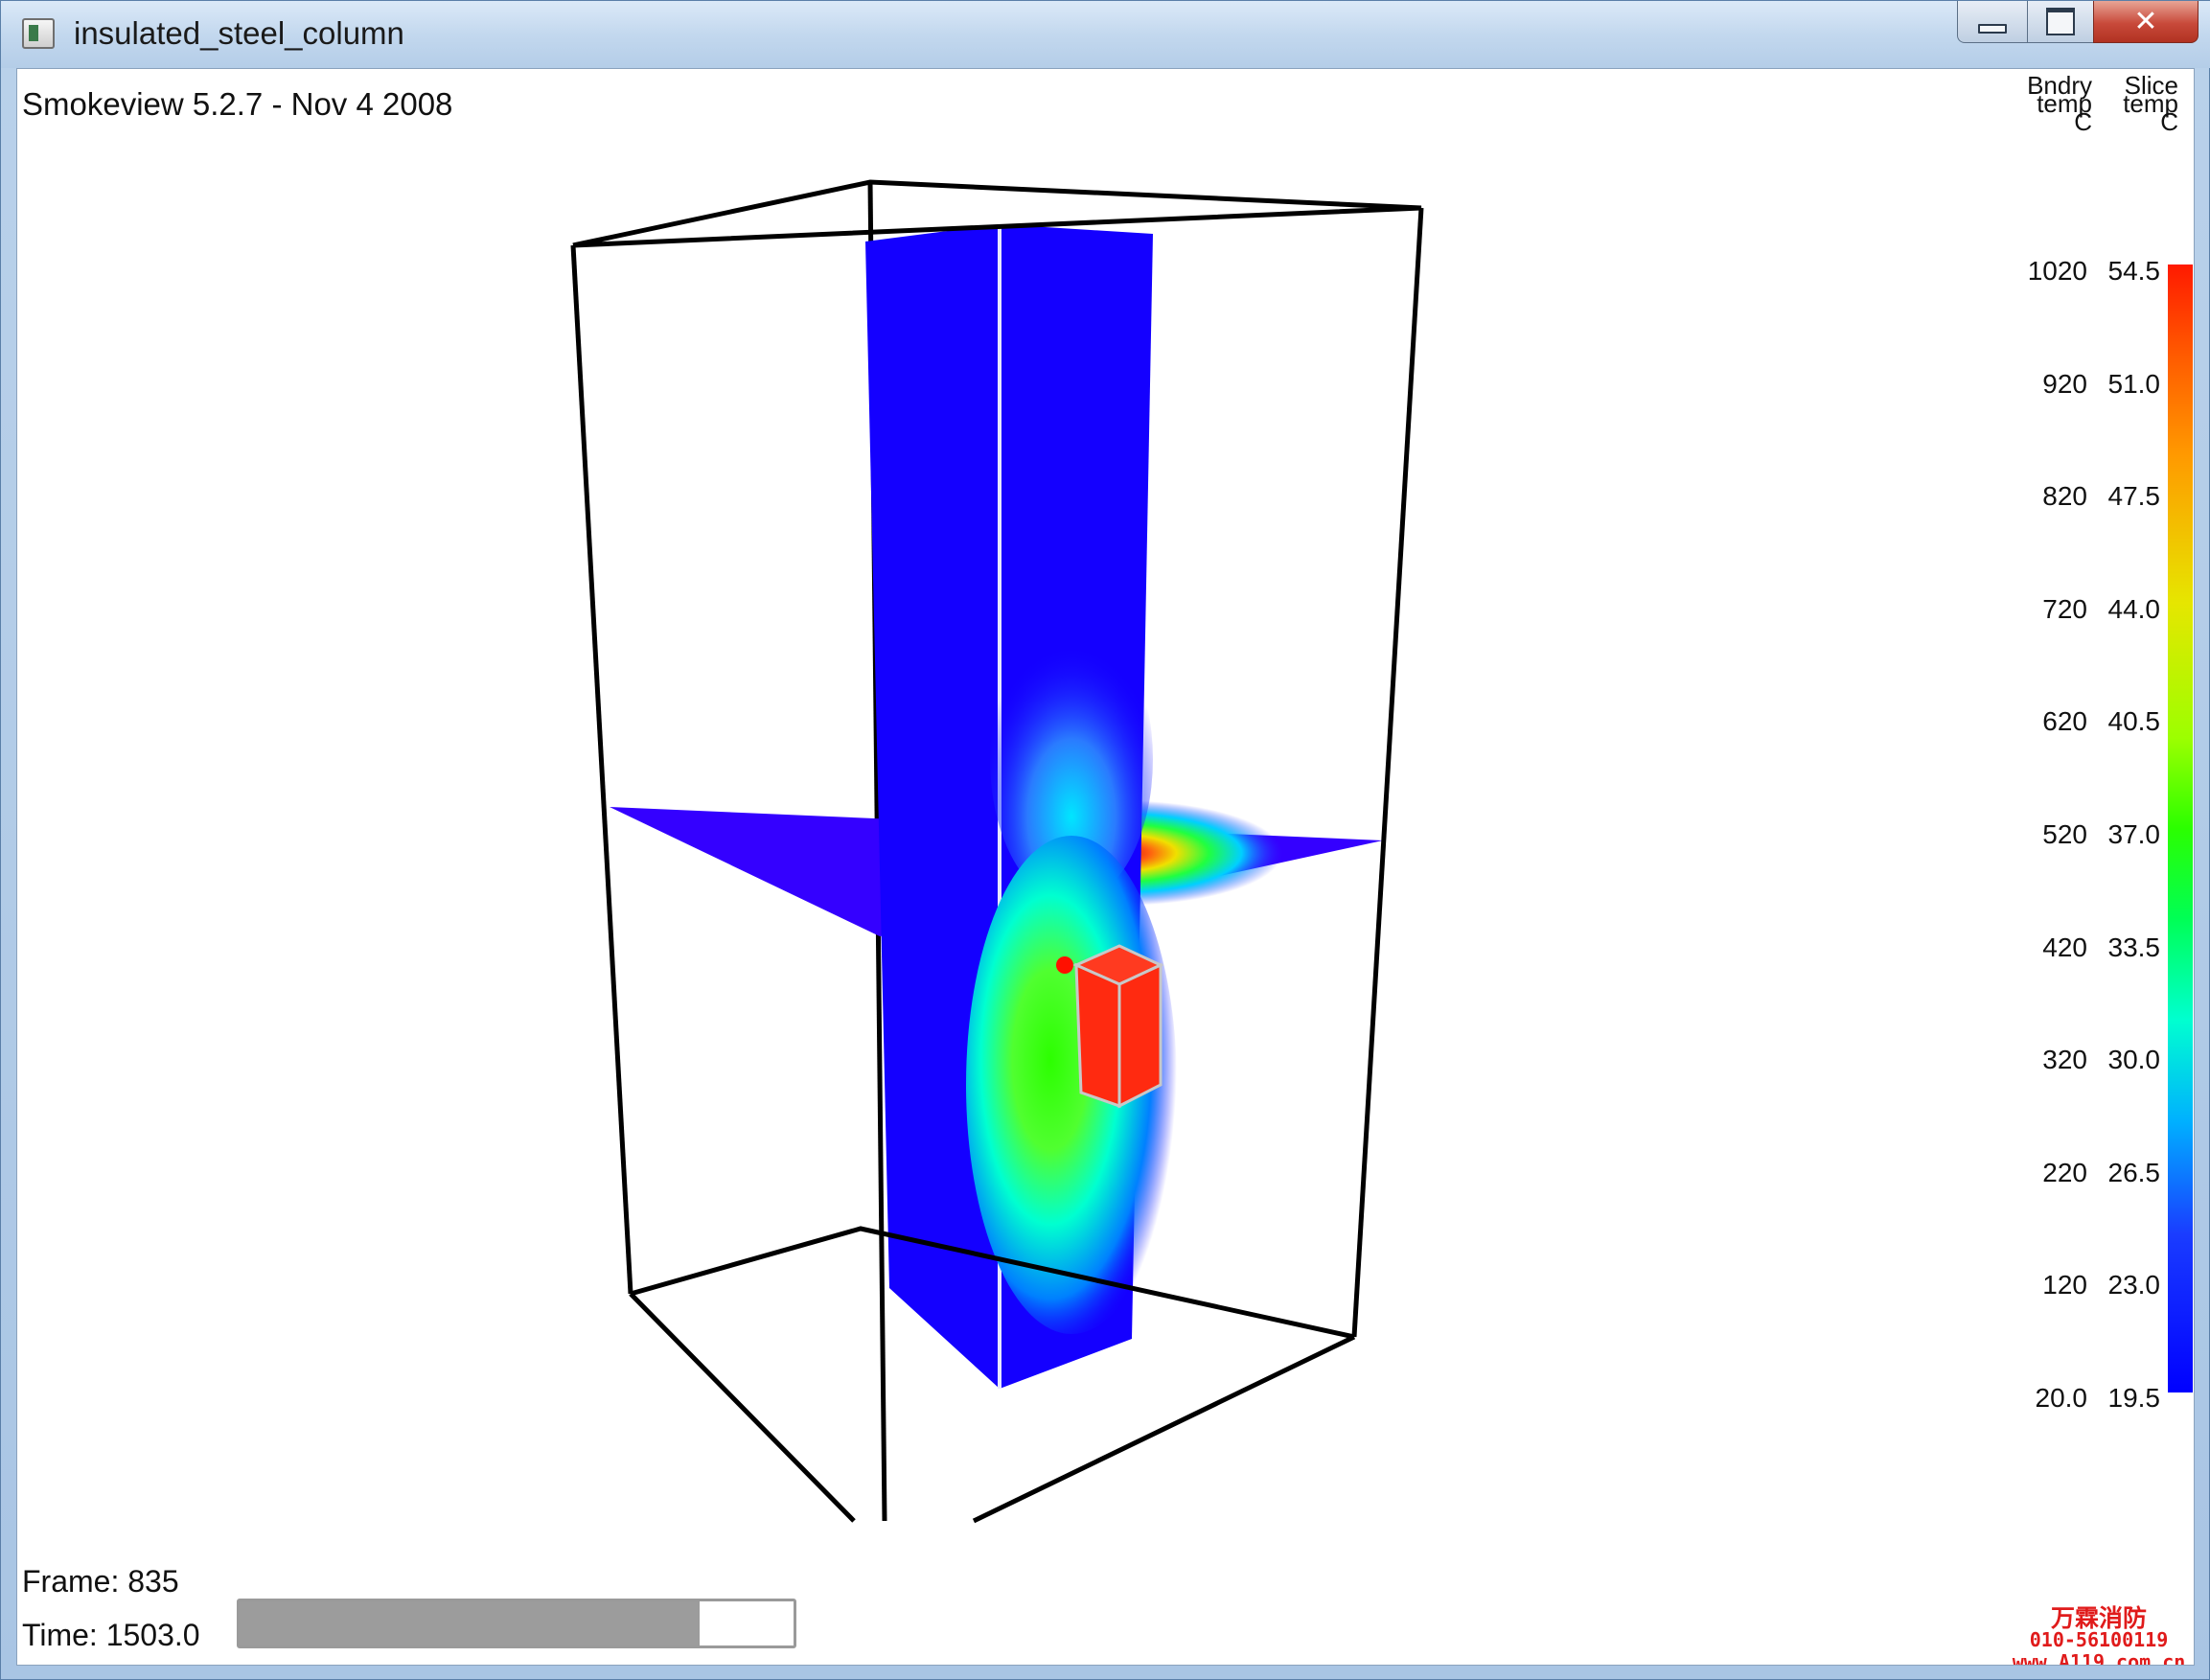  What do you see at coordinates (2098, 1618) in the screenshot?
I see `watermark-name: 万霖消防` at bounding box center [2098, 1618].